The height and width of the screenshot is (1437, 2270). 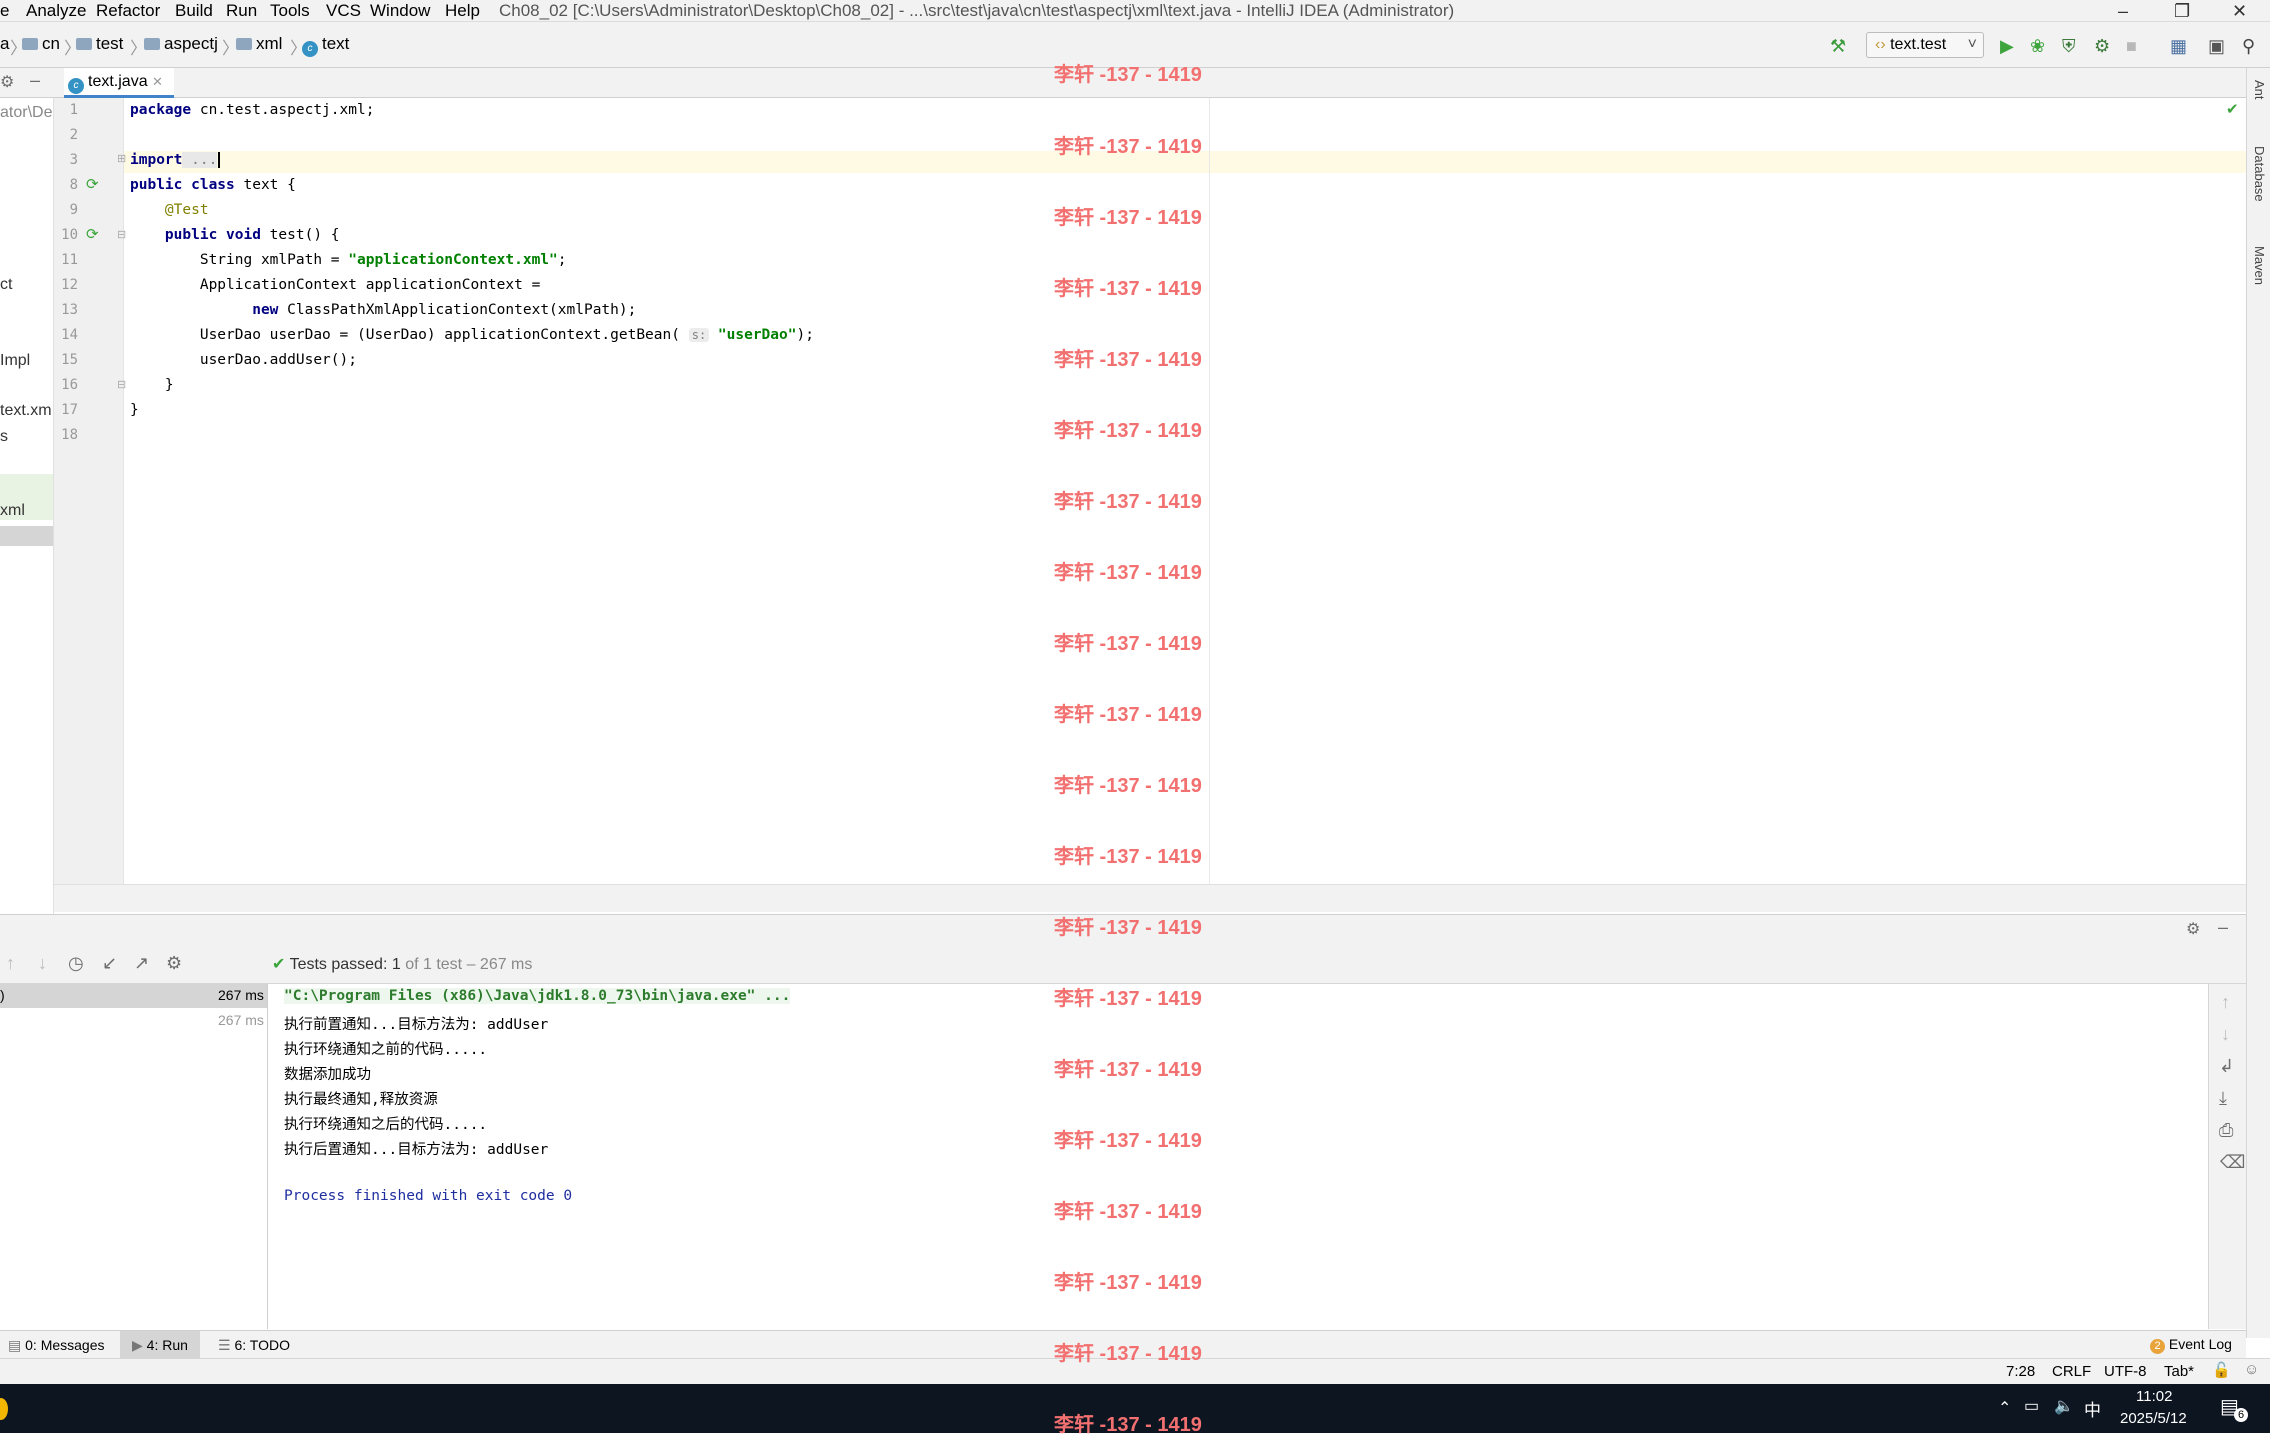 What do you see at coordinates (156, 160) in the screenshot?
I see `code-keyword: import` at bounding box center [156, 160].